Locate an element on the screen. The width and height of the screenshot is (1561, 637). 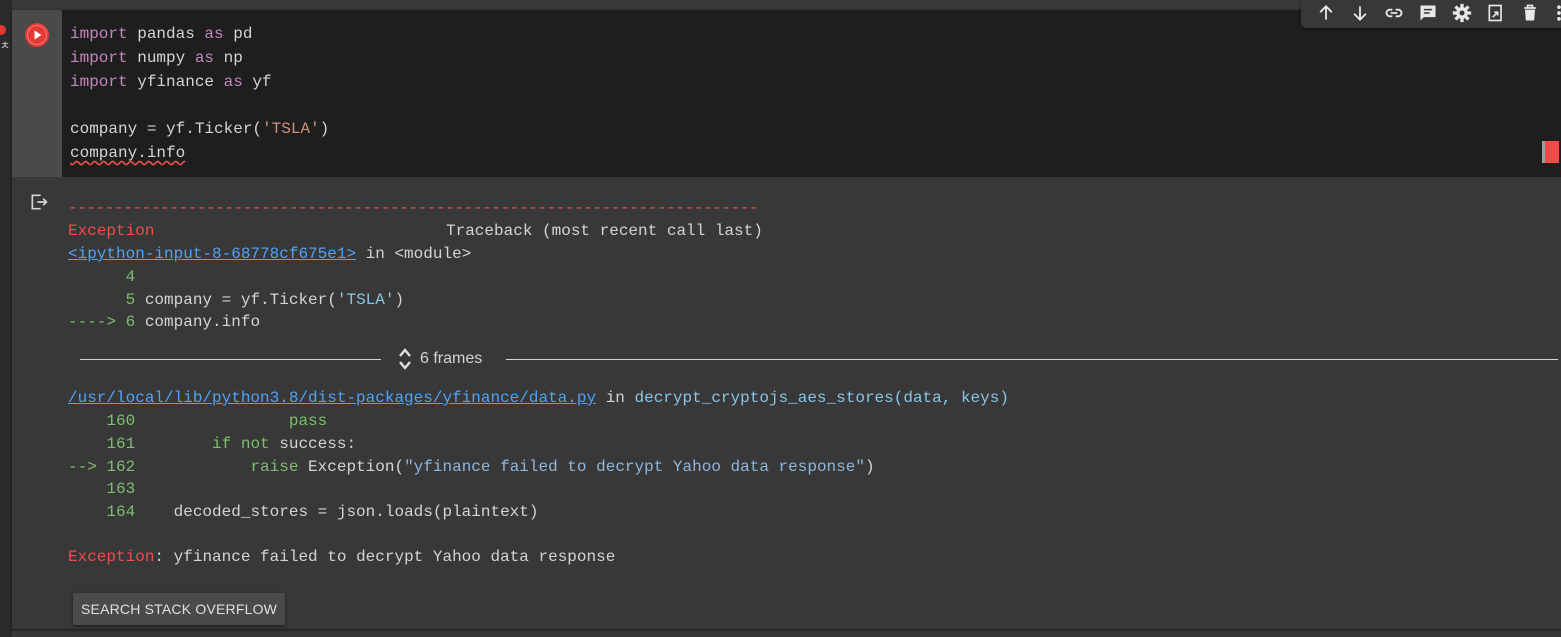
traceback-line-5: 5 company = yf.Ticker('TSLA') is located at coordinates (236, 300).